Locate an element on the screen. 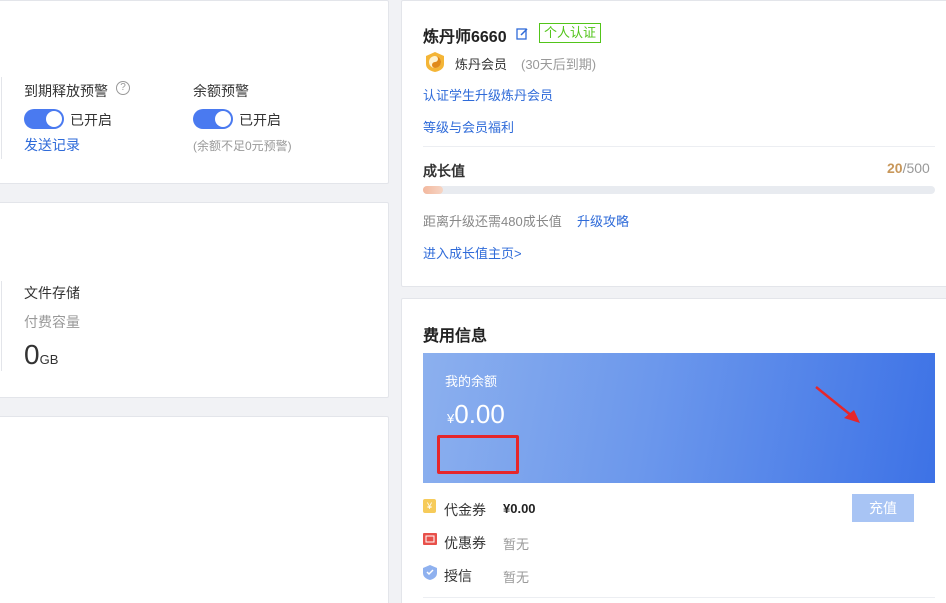 The width and height of the screenshot is (946, 603). growth-progress-bar is located at coordinates (679, 190).